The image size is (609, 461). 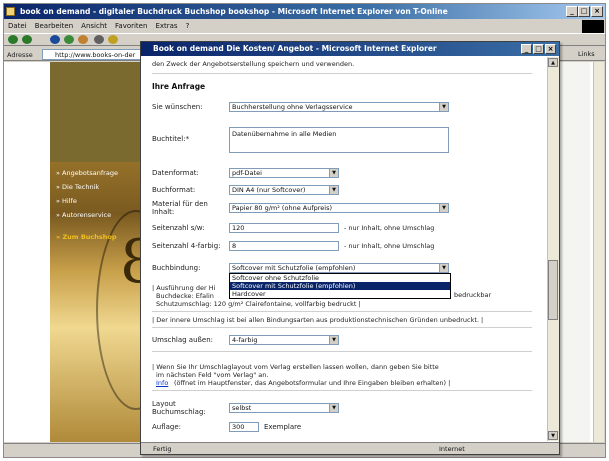 I want to click on search-icon, so click(x=99, y=39).